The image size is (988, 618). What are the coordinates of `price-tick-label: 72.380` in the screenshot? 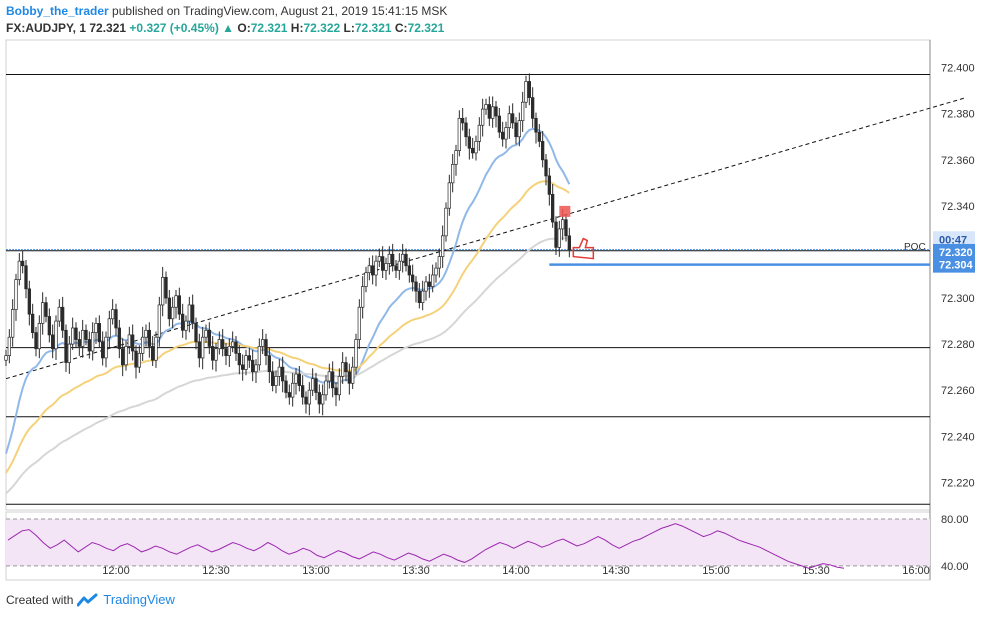 It's located at (958, 115).